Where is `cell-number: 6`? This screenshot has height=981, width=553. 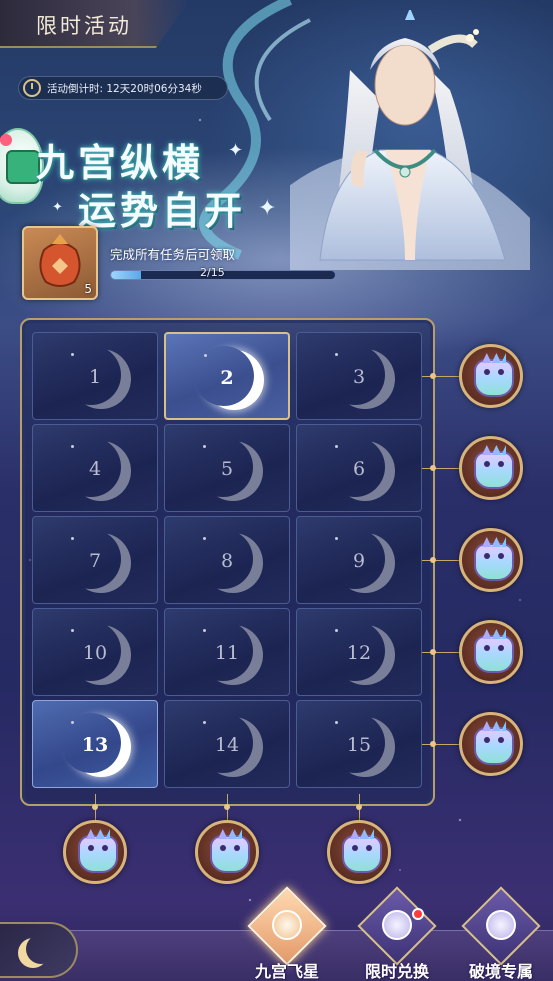
cell-number: 6 is located at coordinates (359, 469).